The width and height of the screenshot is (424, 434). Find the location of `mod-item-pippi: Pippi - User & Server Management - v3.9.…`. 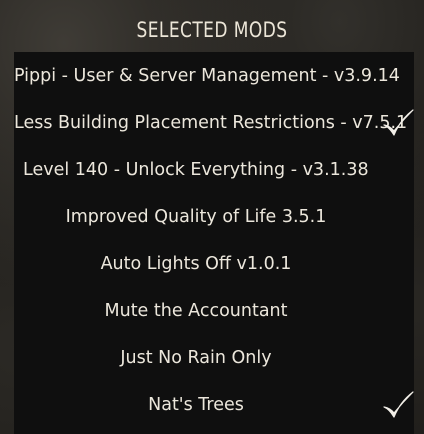

mod-item-pippi: Pippi - User & Server Management - v3.9.… is located at coordinates (214, 75).